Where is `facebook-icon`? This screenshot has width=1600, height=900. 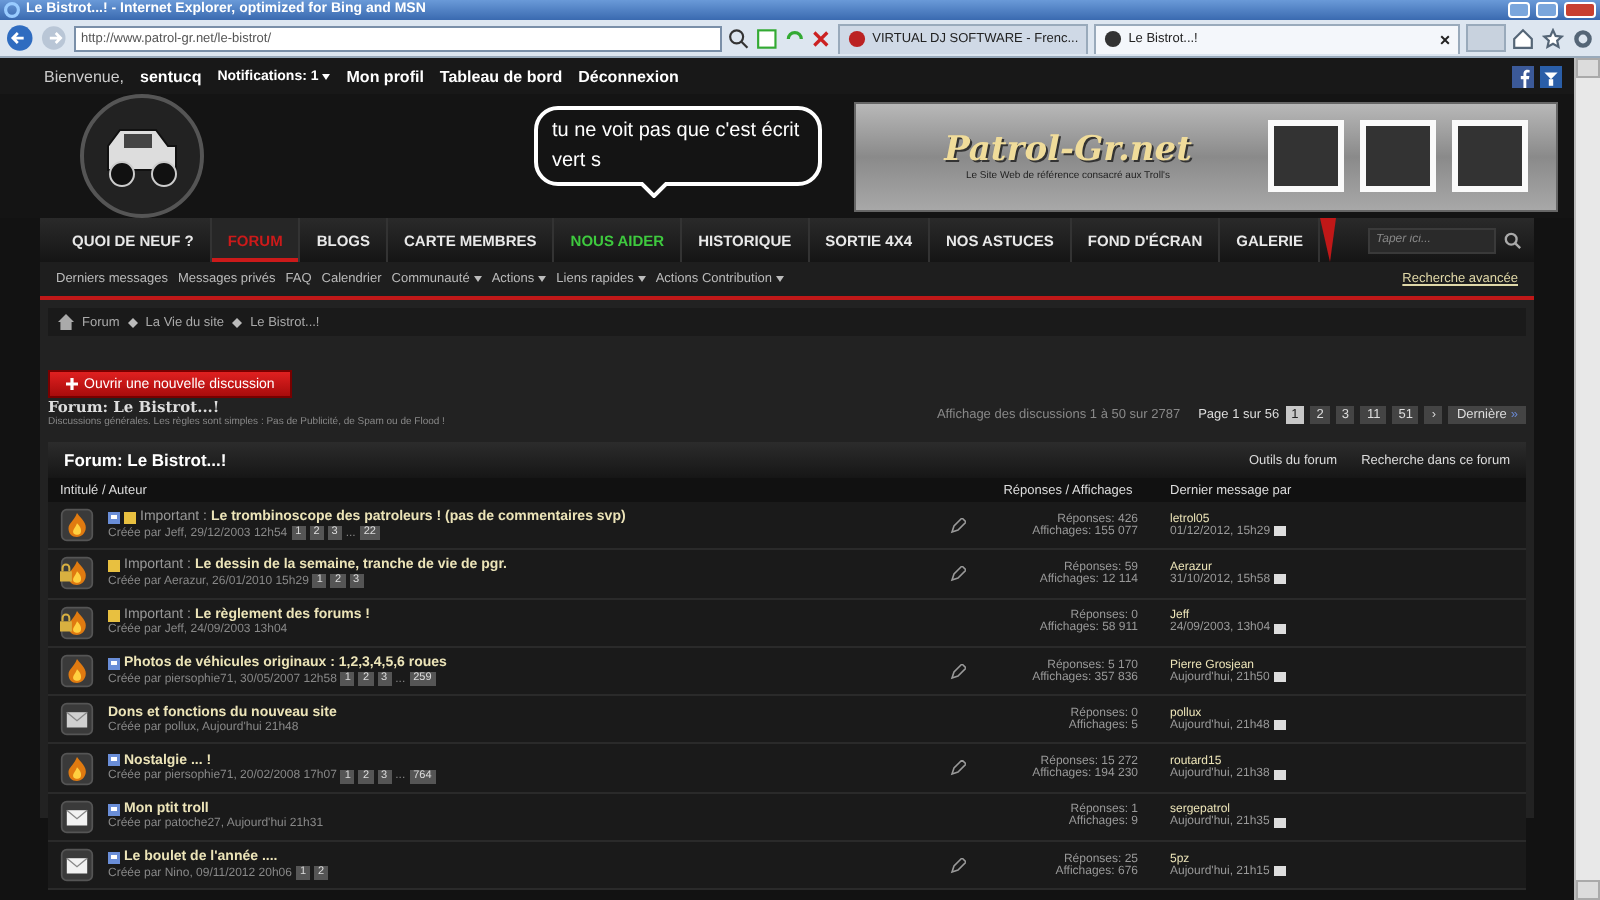
facebook-icon is located at coordinates (1523, 76).